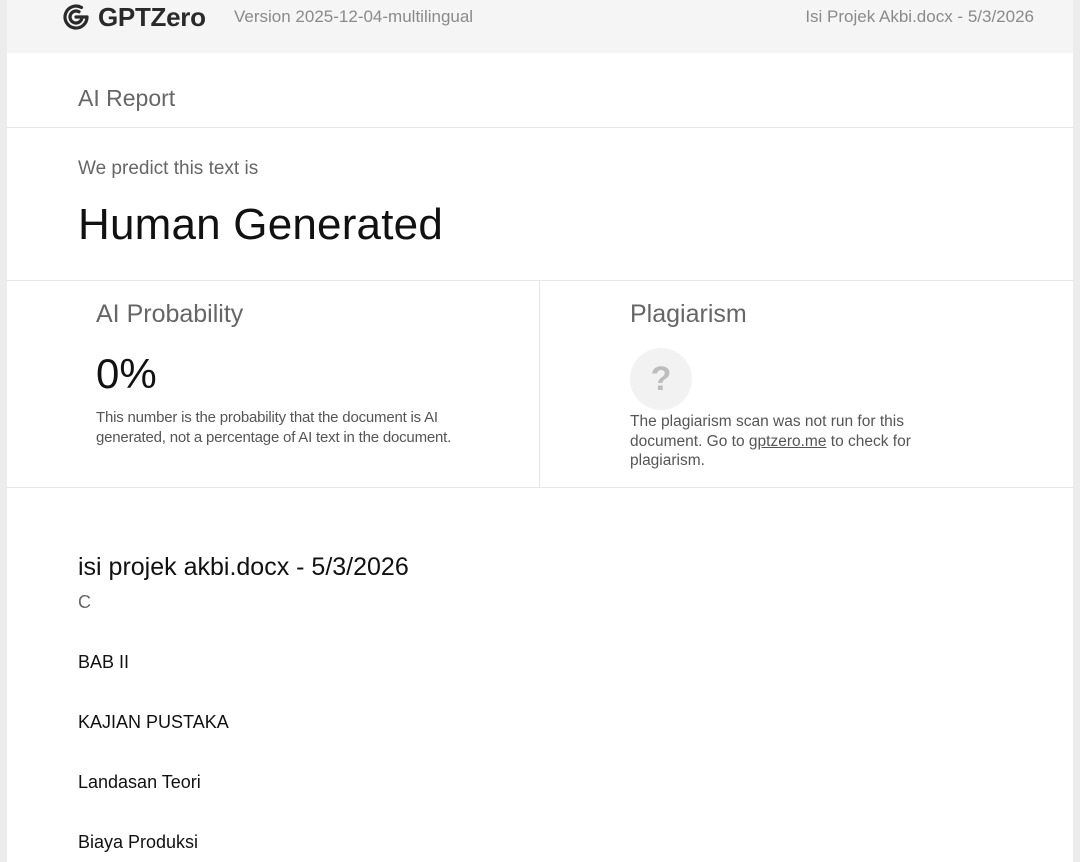  I want to click on question-mark-icon: ?, so click(661, 379).